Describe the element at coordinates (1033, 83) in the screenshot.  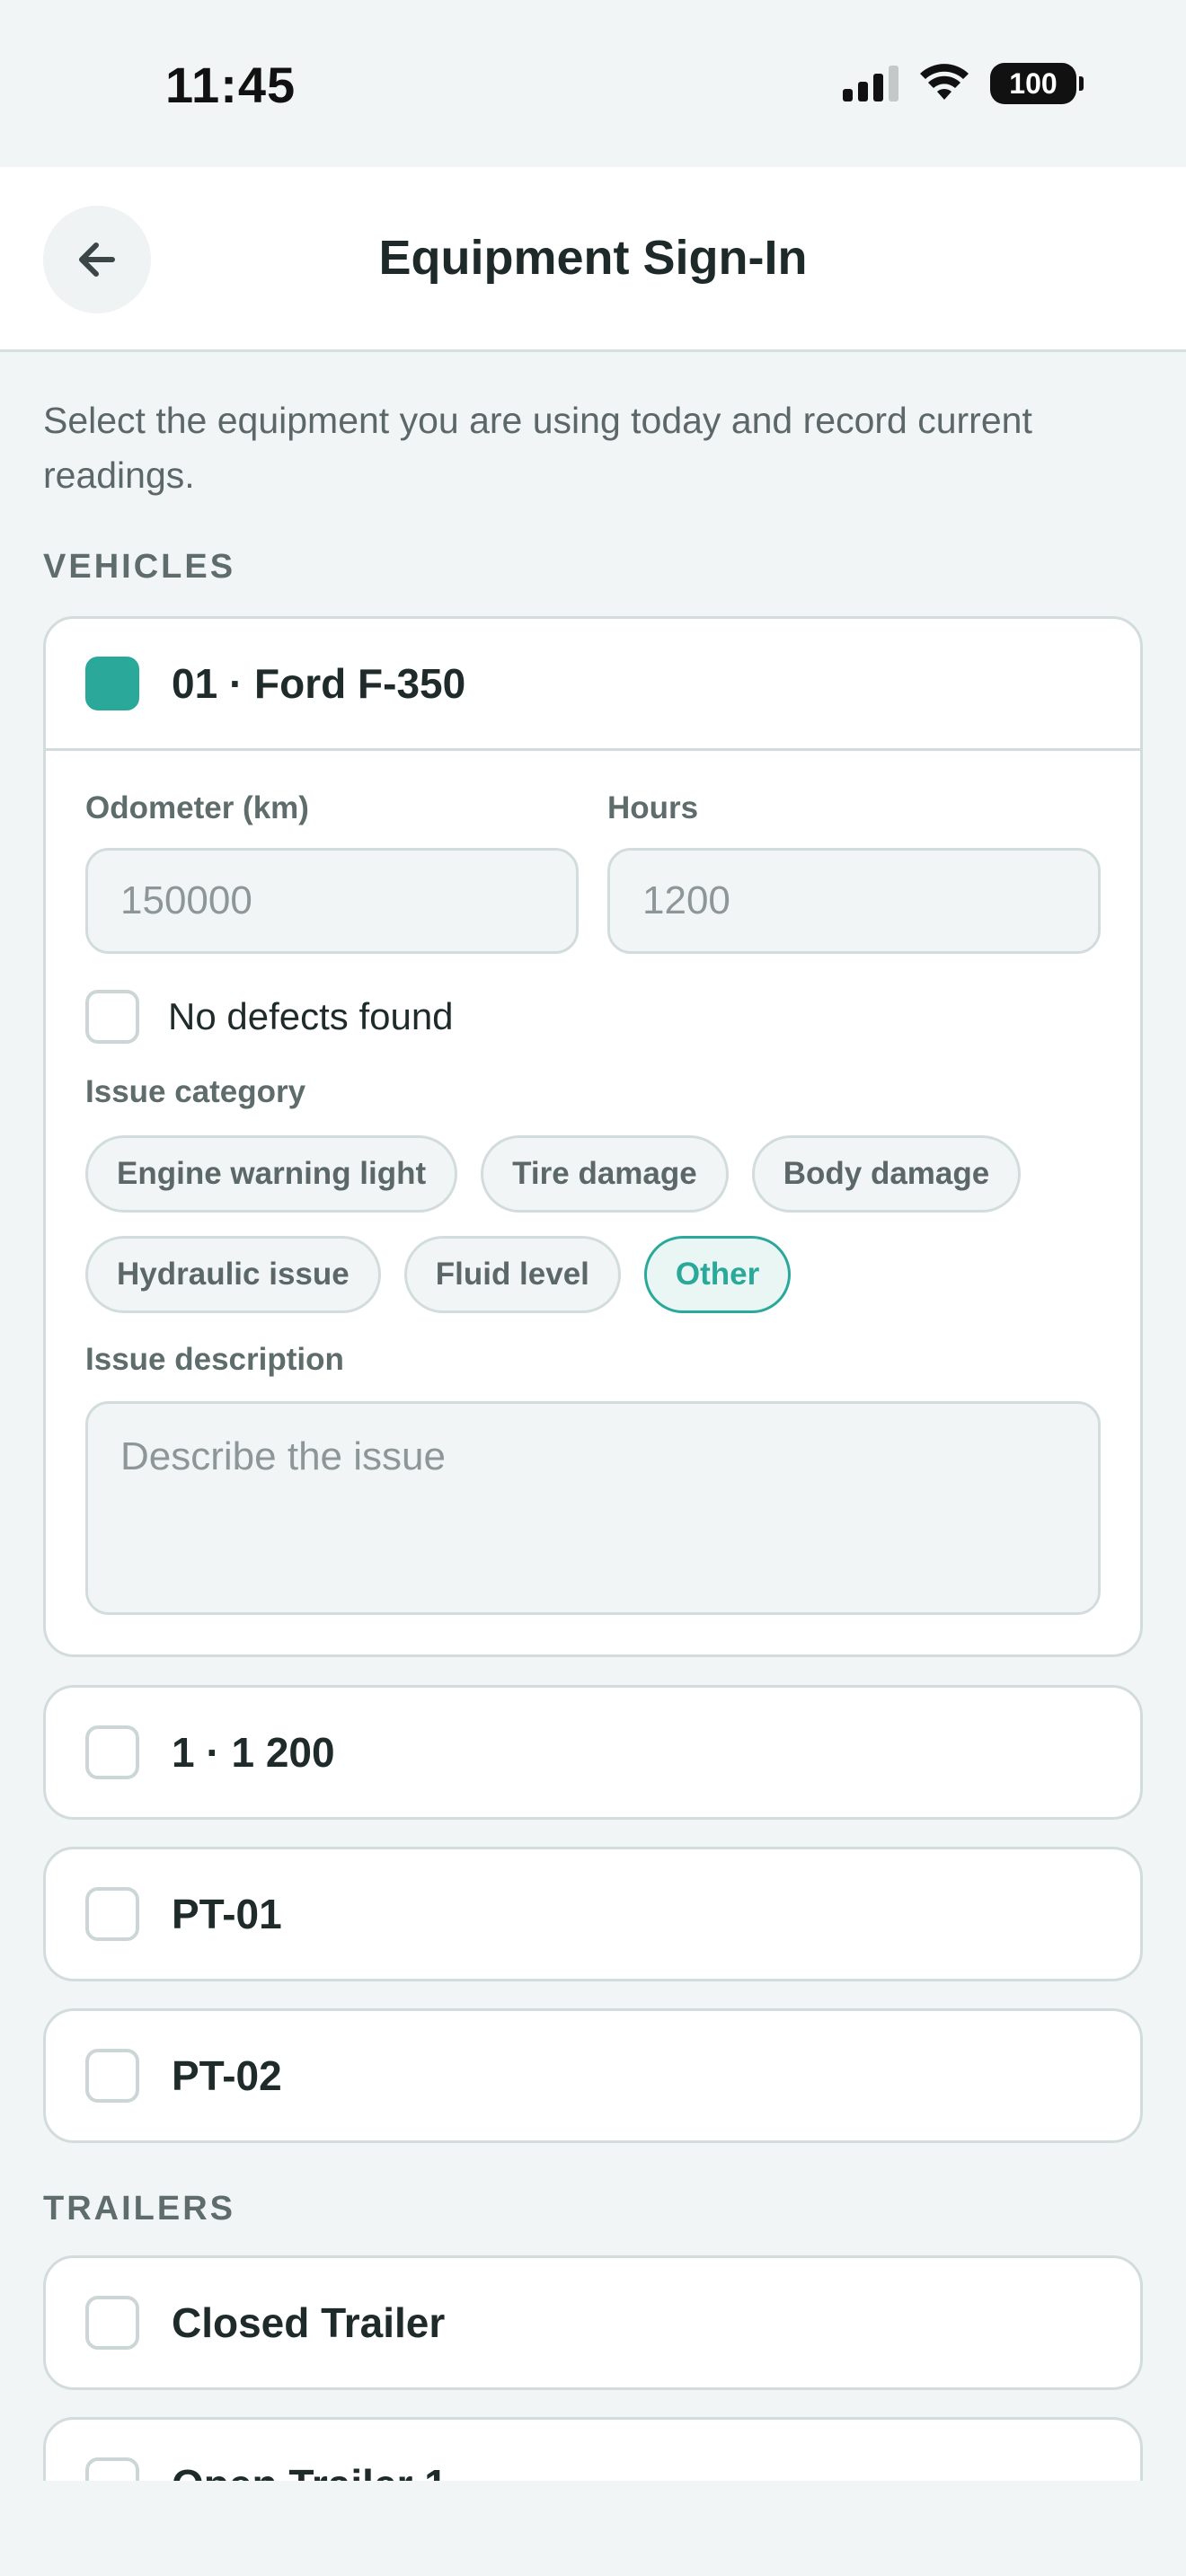
I see `battery-level: 100` at that location.